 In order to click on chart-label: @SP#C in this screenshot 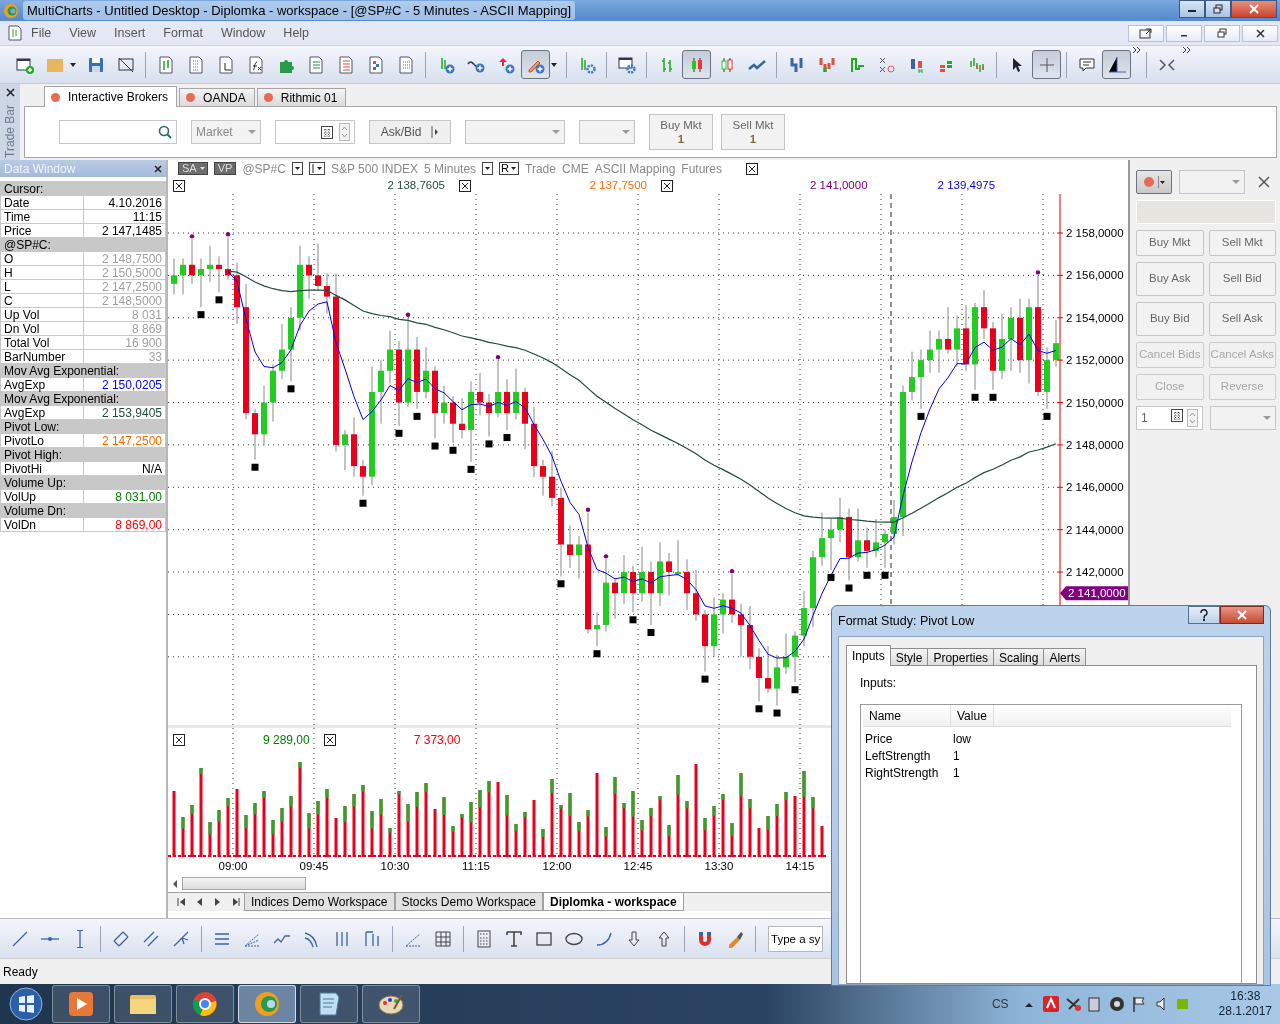, I will do `click(264, 169)`.